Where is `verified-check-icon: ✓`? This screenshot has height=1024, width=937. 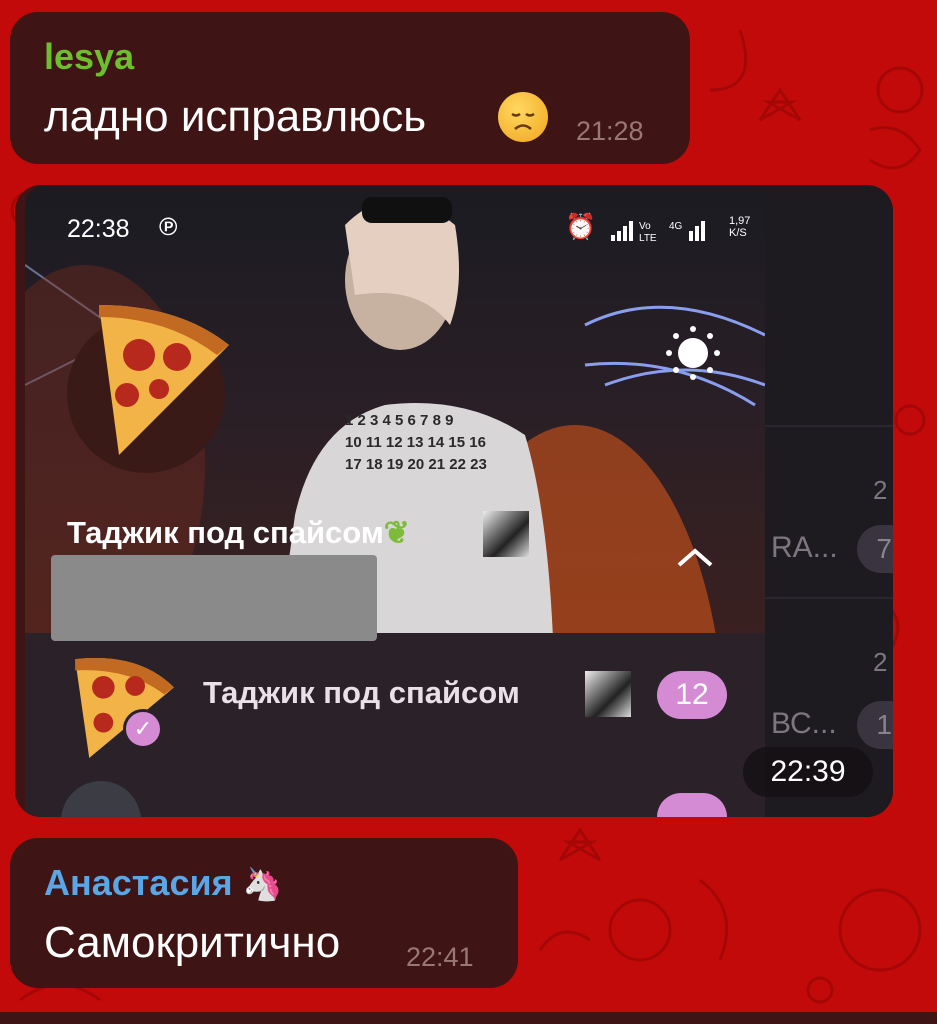 verified-check-icon: ✓ is located at coordinates (143, 729).